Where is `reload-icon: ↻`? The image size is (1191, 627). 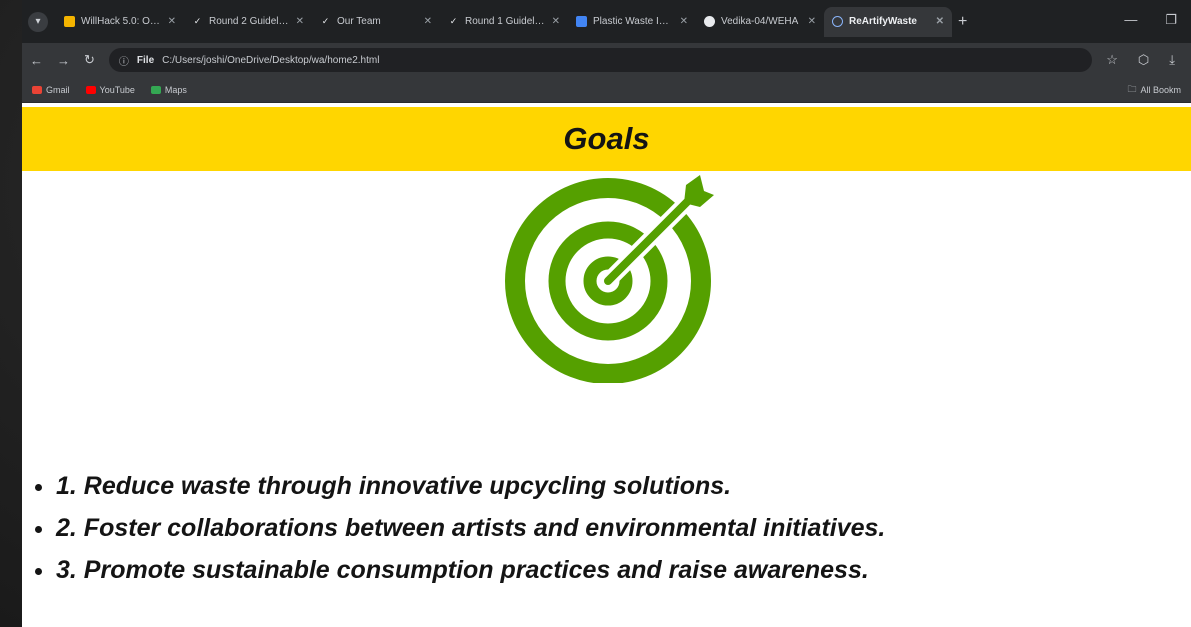
reload-icon: ↻ is located at coordinates (89, 60).